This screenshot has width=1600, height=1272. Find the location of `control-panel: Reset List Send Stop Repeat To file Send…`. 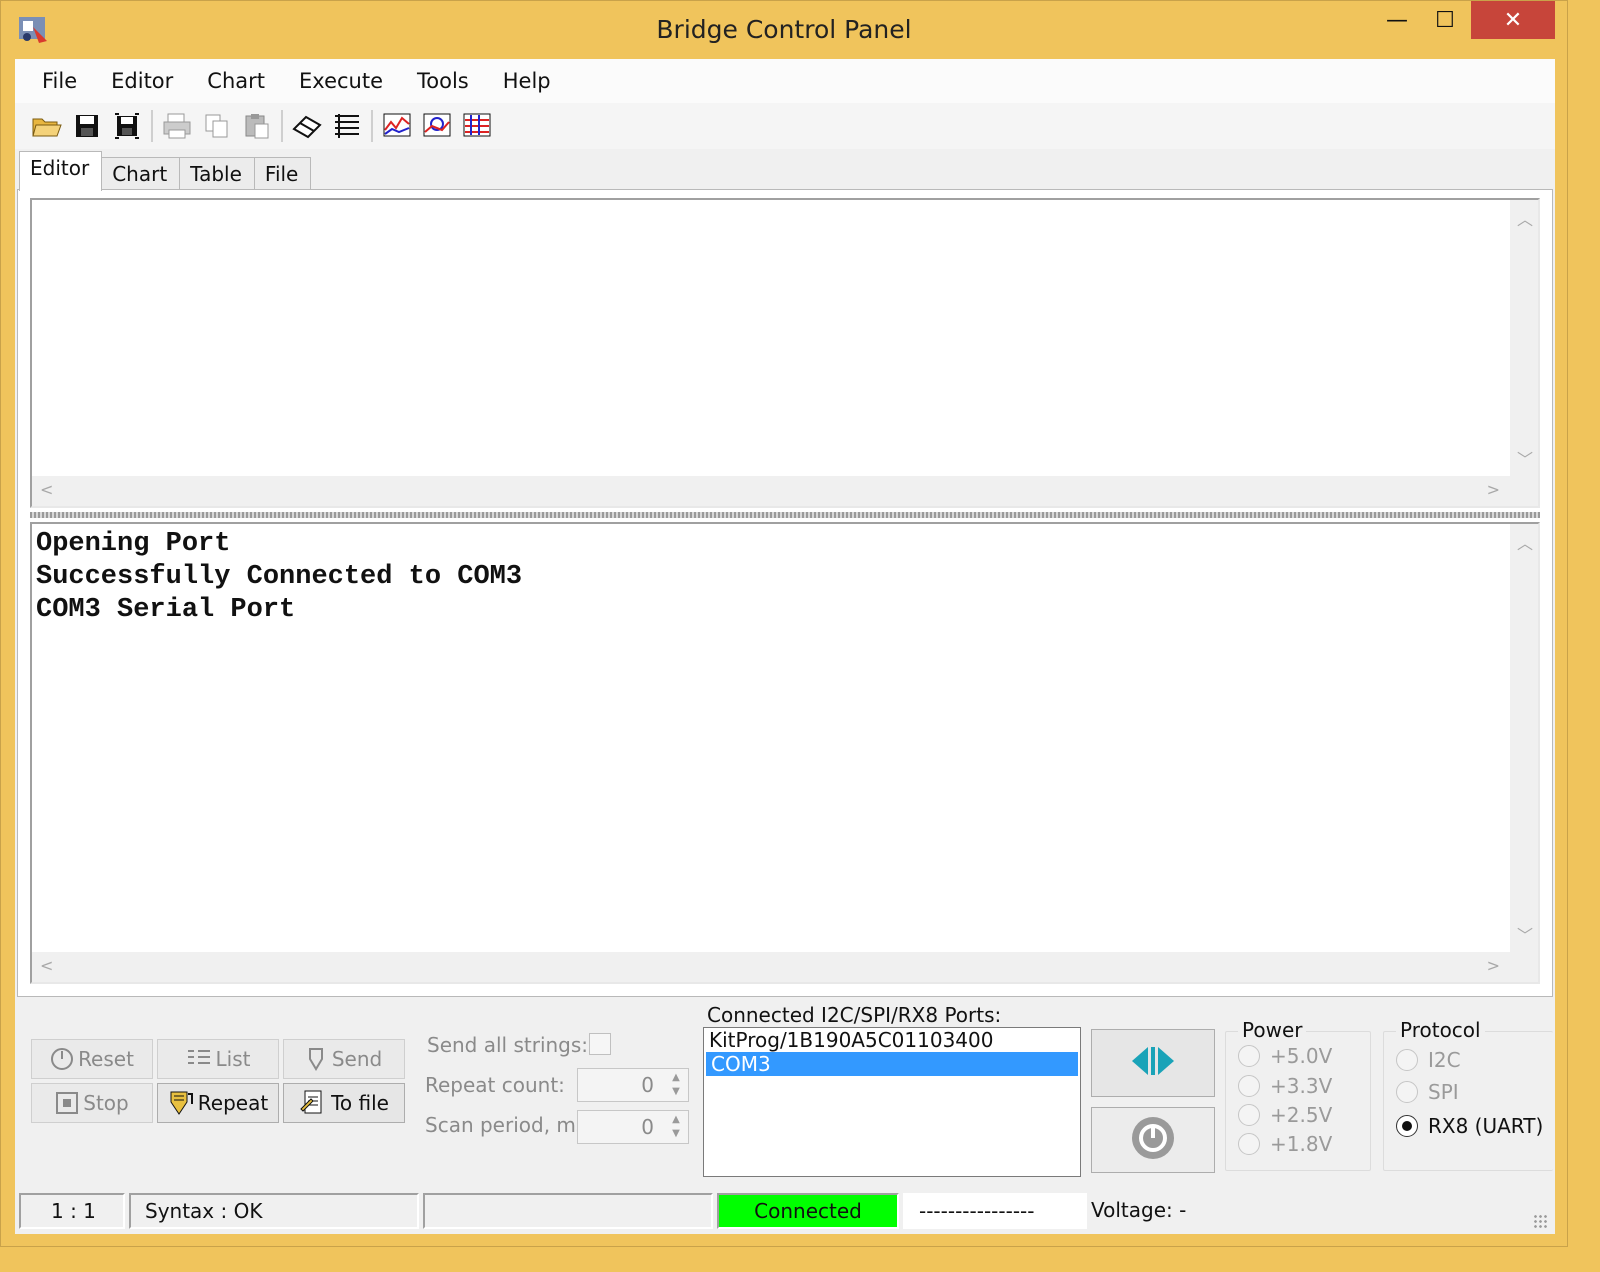

control-panel: Reset List Send Stop Repeat To file Send… is located at coordinates (785, 1091).